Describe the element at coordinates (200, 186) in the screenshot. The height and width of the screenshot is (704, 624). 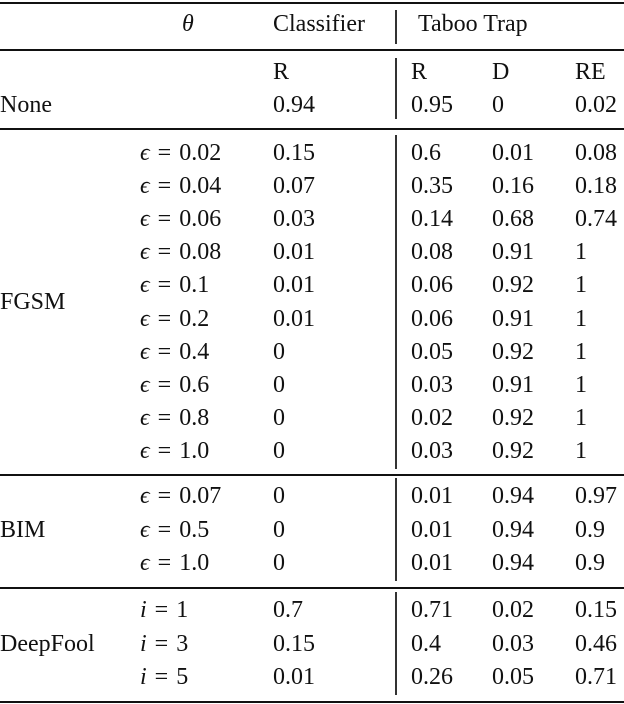
I see `param-value: 0.04` at that location.